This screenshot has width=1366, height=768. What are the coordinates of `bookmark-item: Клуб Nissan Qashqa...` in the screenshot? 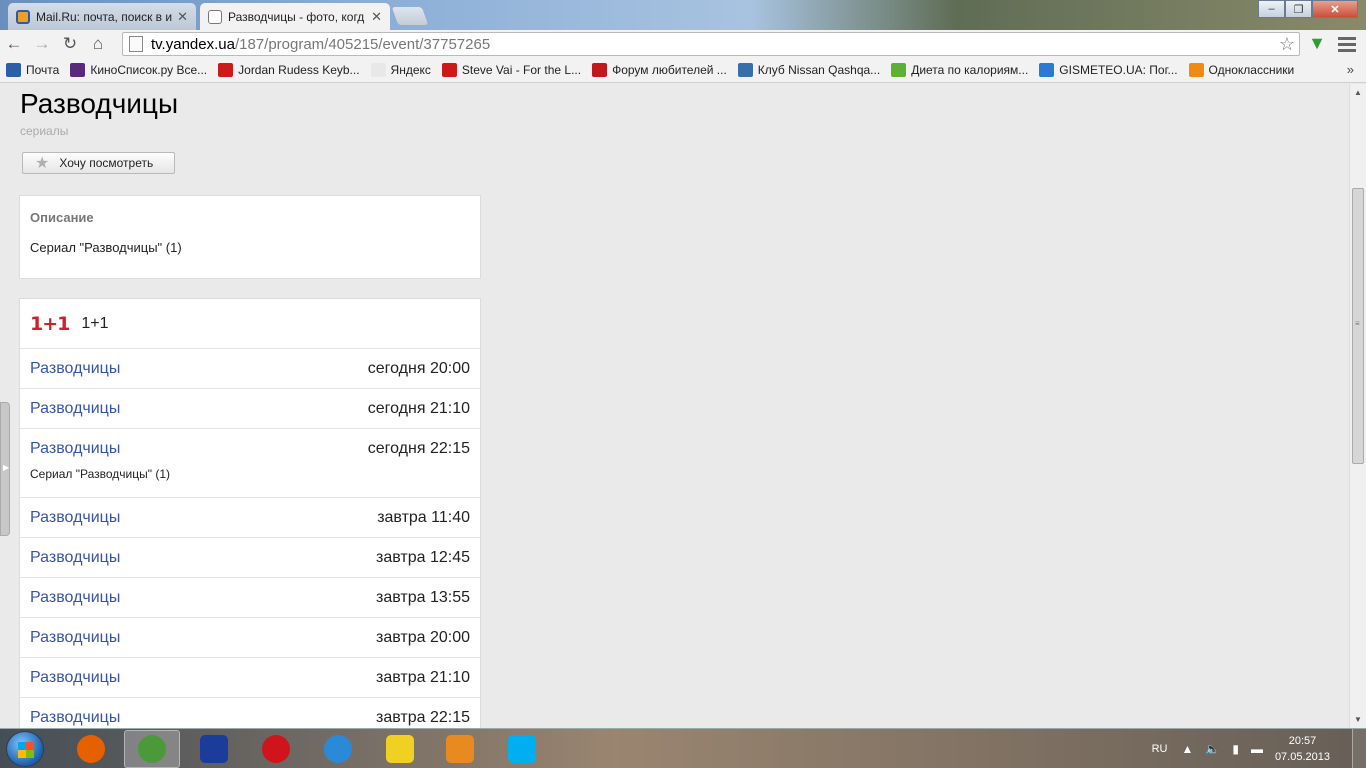 It's located at (808, 70).